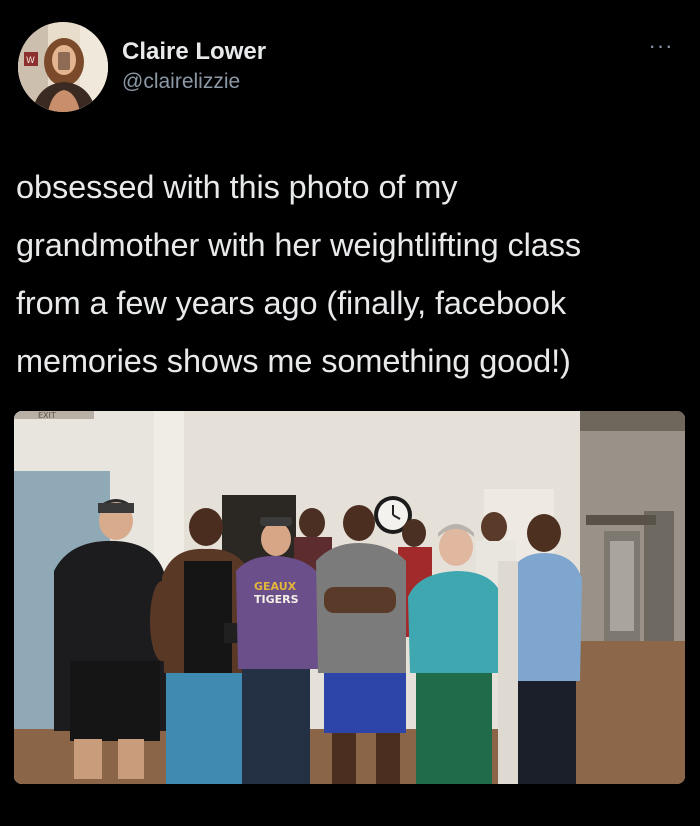  I want to click on svg-text: W, so click(30, 61).